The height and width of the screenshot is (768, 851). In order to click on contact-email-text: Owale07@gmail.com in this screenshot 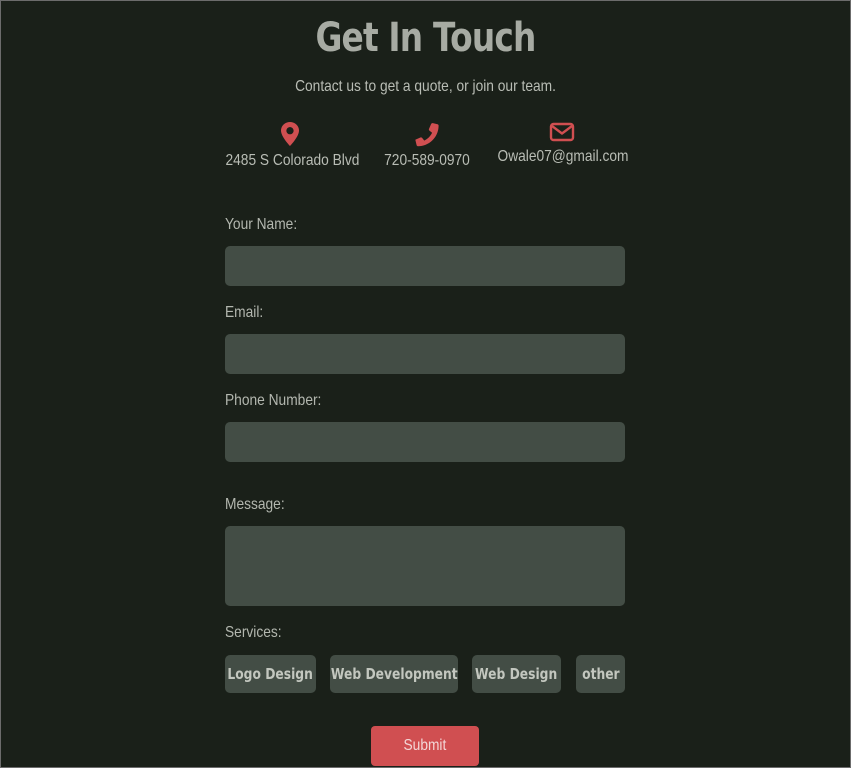, I will do `click(563, 156)`.